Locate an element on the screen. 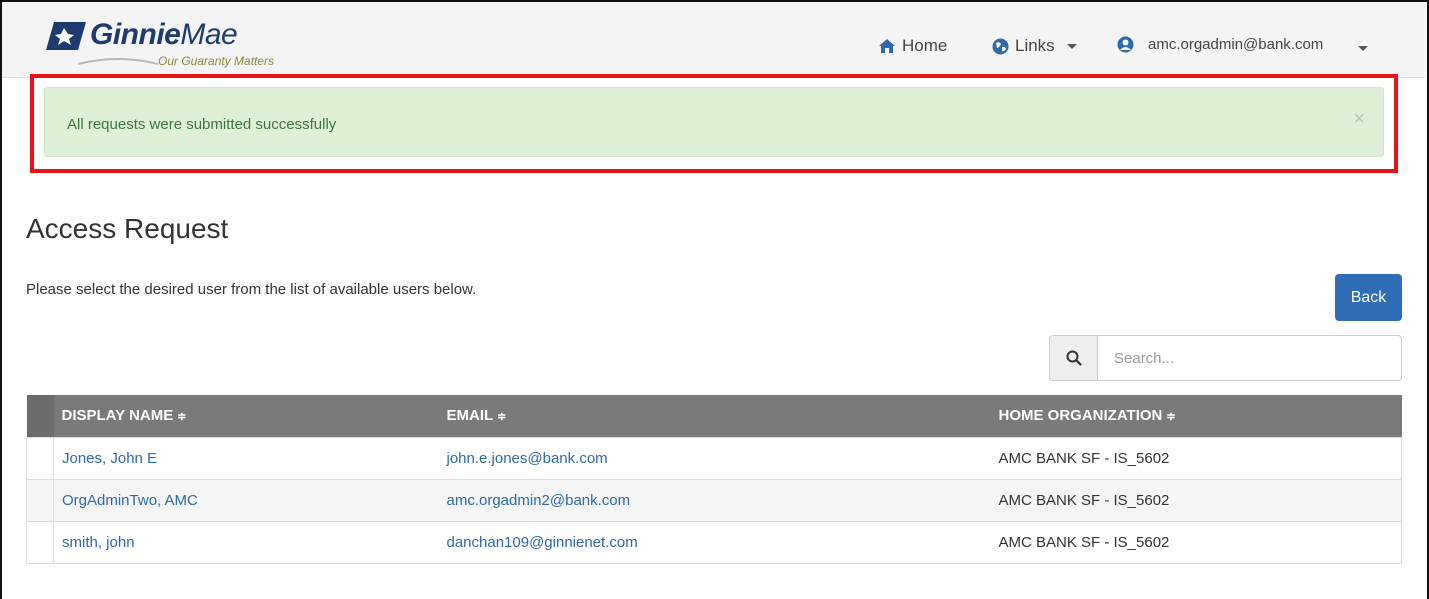 Image resolution: width=1429 pixels, height=599 pixels. nav-links-label: Links is located at coordinates (1035, 45).